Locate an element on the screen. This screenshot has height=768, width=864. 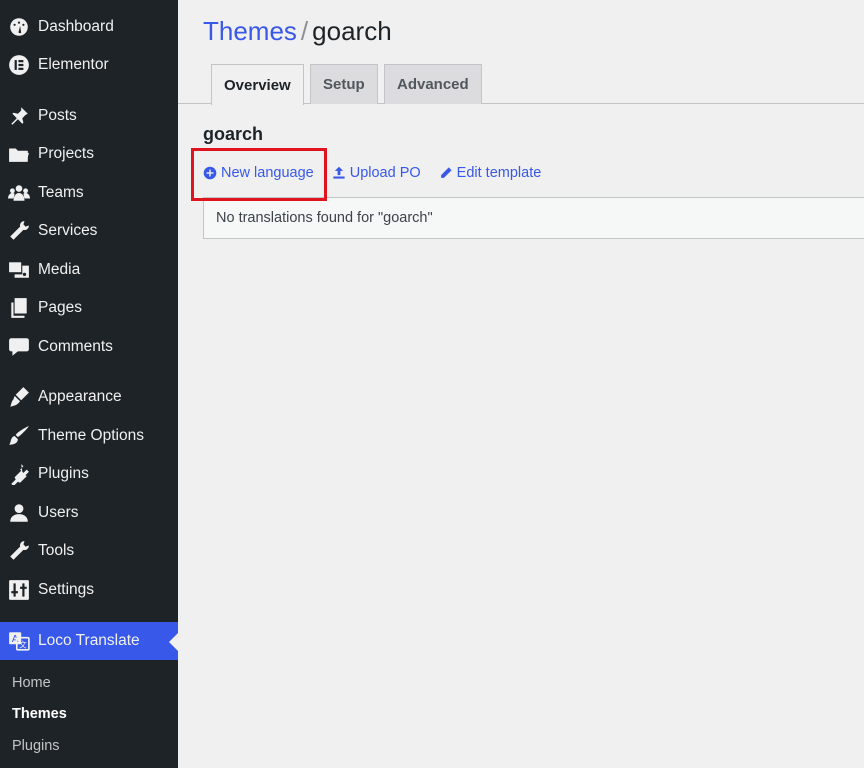
tab-advanced: Advanced is located at coordinates (433, 84).